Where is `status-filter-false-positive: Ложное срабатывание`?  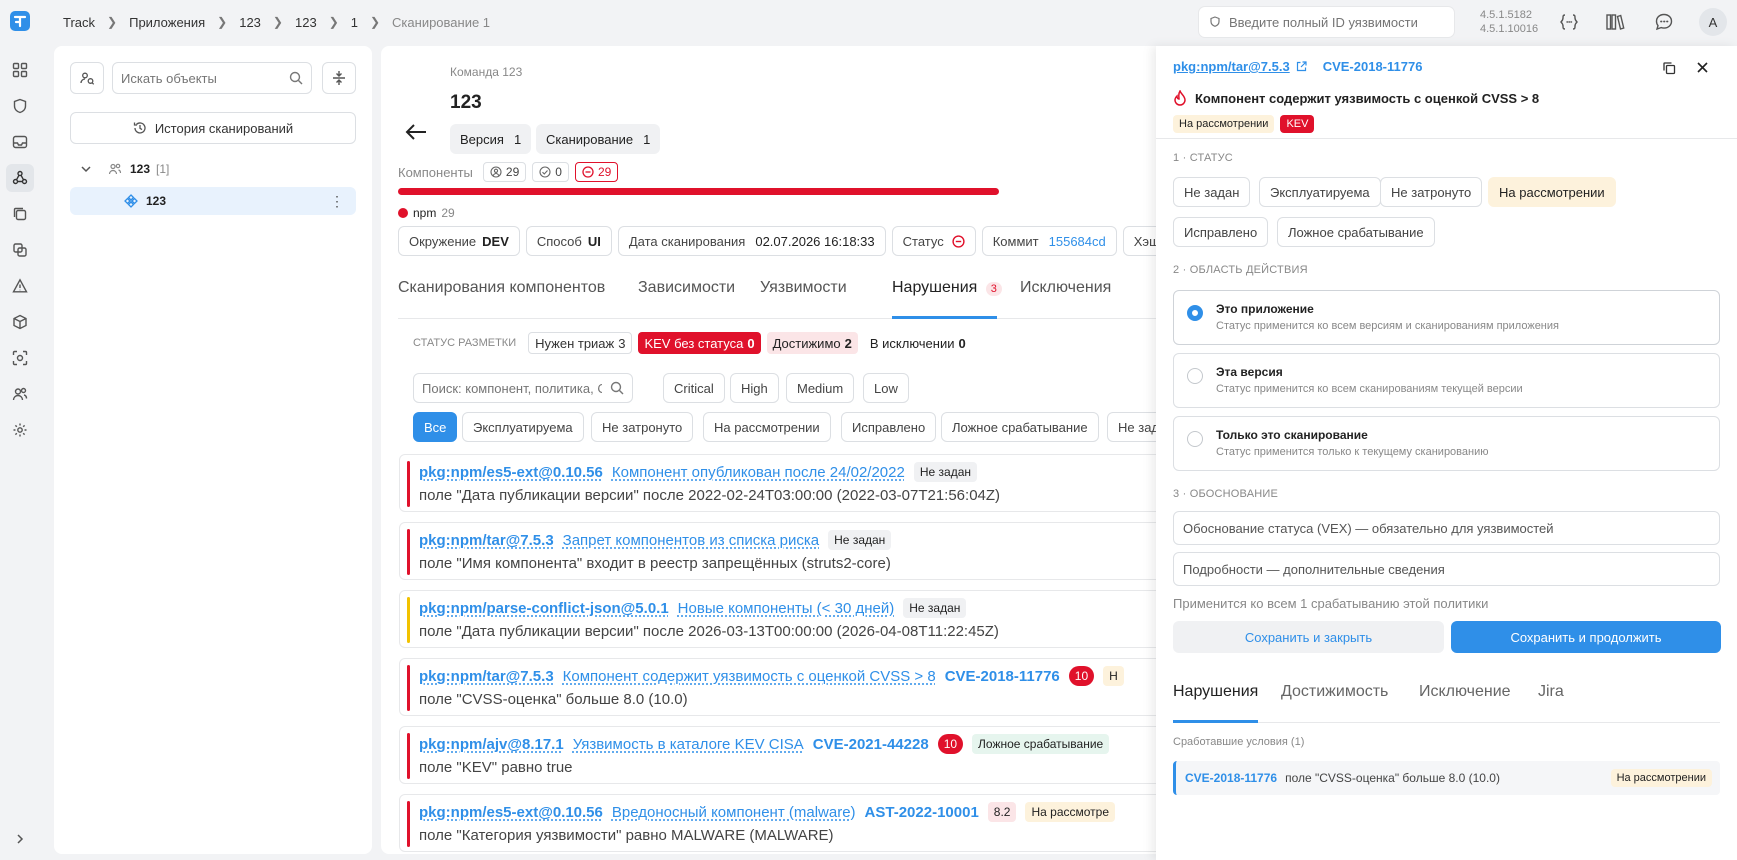
status-filter-false-positive: Ложное срабатывание is located at coordinates (1020, 427).